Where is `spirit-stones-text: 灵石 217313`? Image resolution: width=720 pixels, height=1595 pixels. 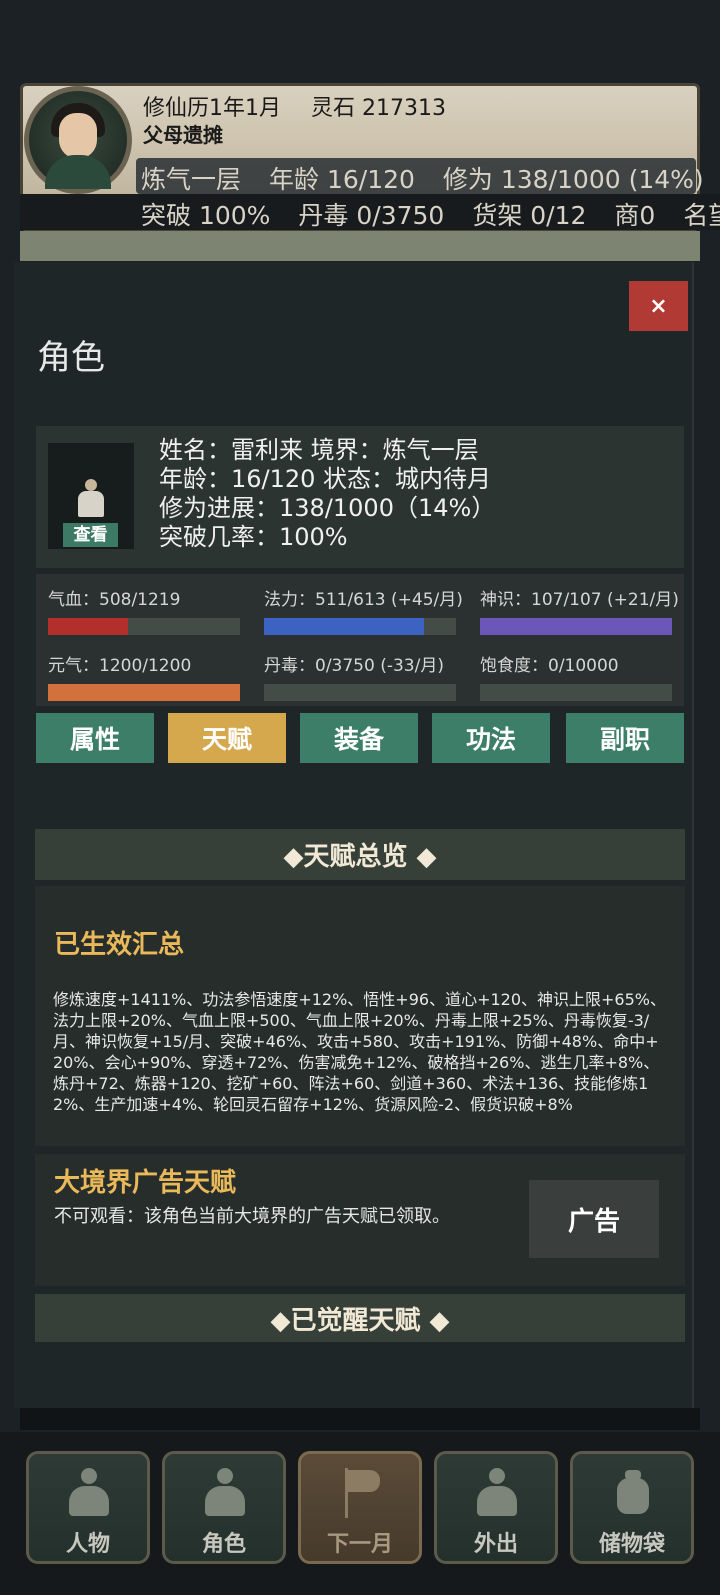 spirit-stones-text: 灵石 217313 is located at coordinates (378, 108).